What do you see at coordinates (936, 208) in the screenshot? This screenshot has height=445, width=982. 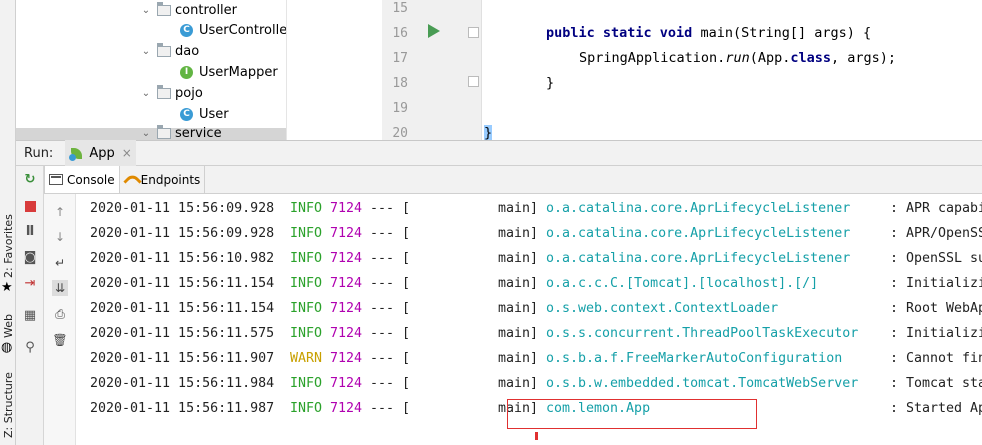 I see `log-message: : APR capabili` at bounding box center [936, 208].